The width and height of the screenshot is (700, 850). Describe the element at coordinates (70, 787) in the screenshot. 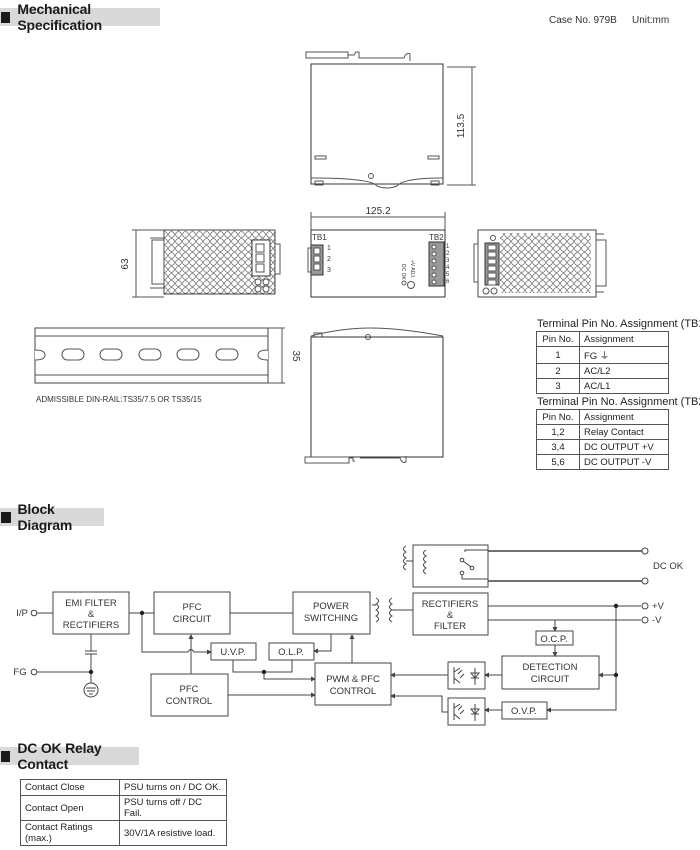

I see `relay-condition-cell: Contact Close` at that location.